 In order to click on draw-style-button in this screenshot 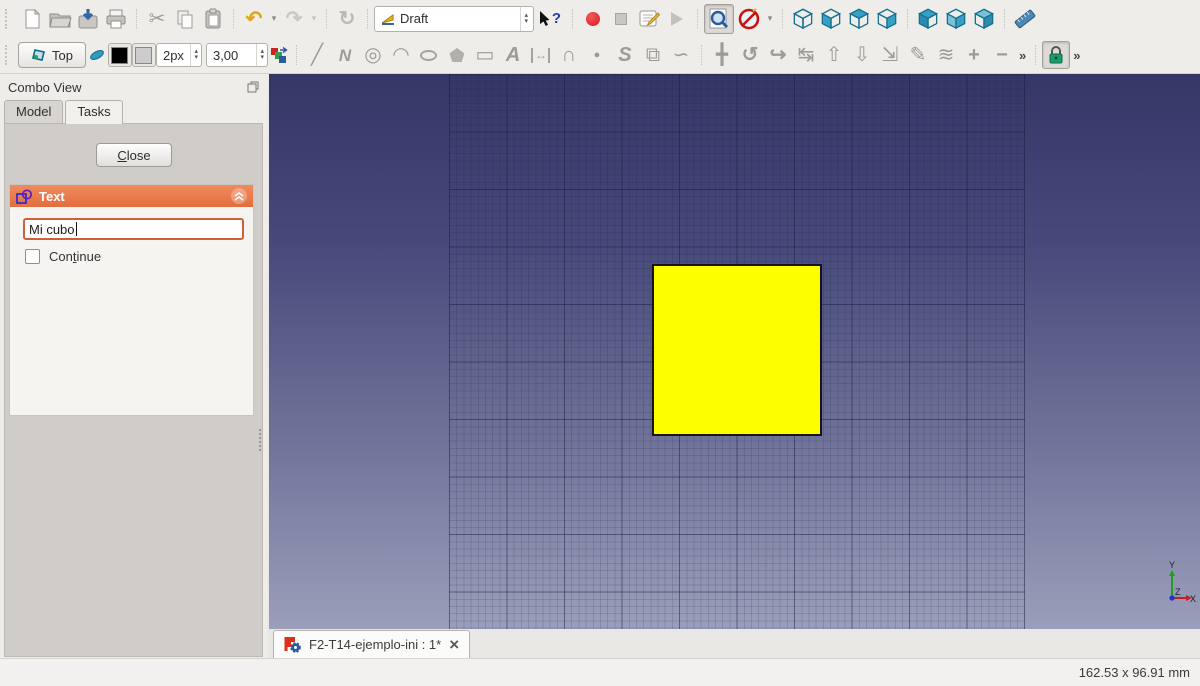, I will do `click(749, 19)`.